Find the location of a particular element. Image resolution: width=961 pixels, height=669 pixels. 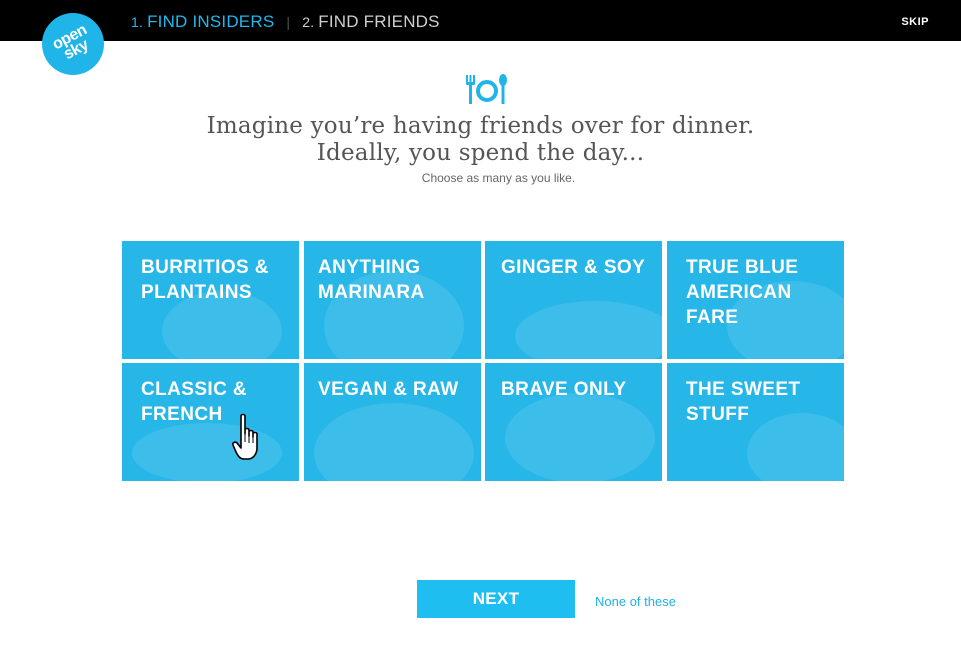

tile-anything-marinara: ANYTHING MARINARA is located at coordinates (392, 300).